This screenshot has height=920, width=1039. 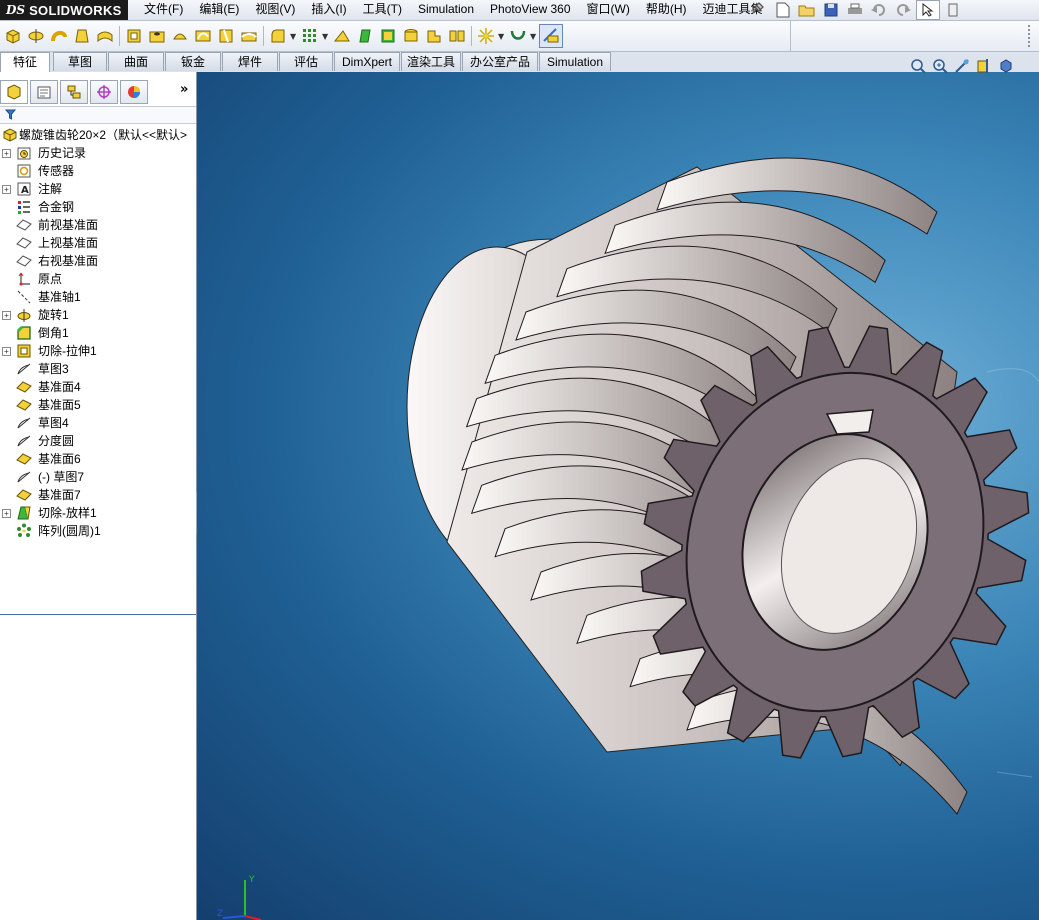 What do you see at coordinates (275, 10) in the screenshot?
I see `menu-view: 视图(V)` at bounding box center [275, 10].